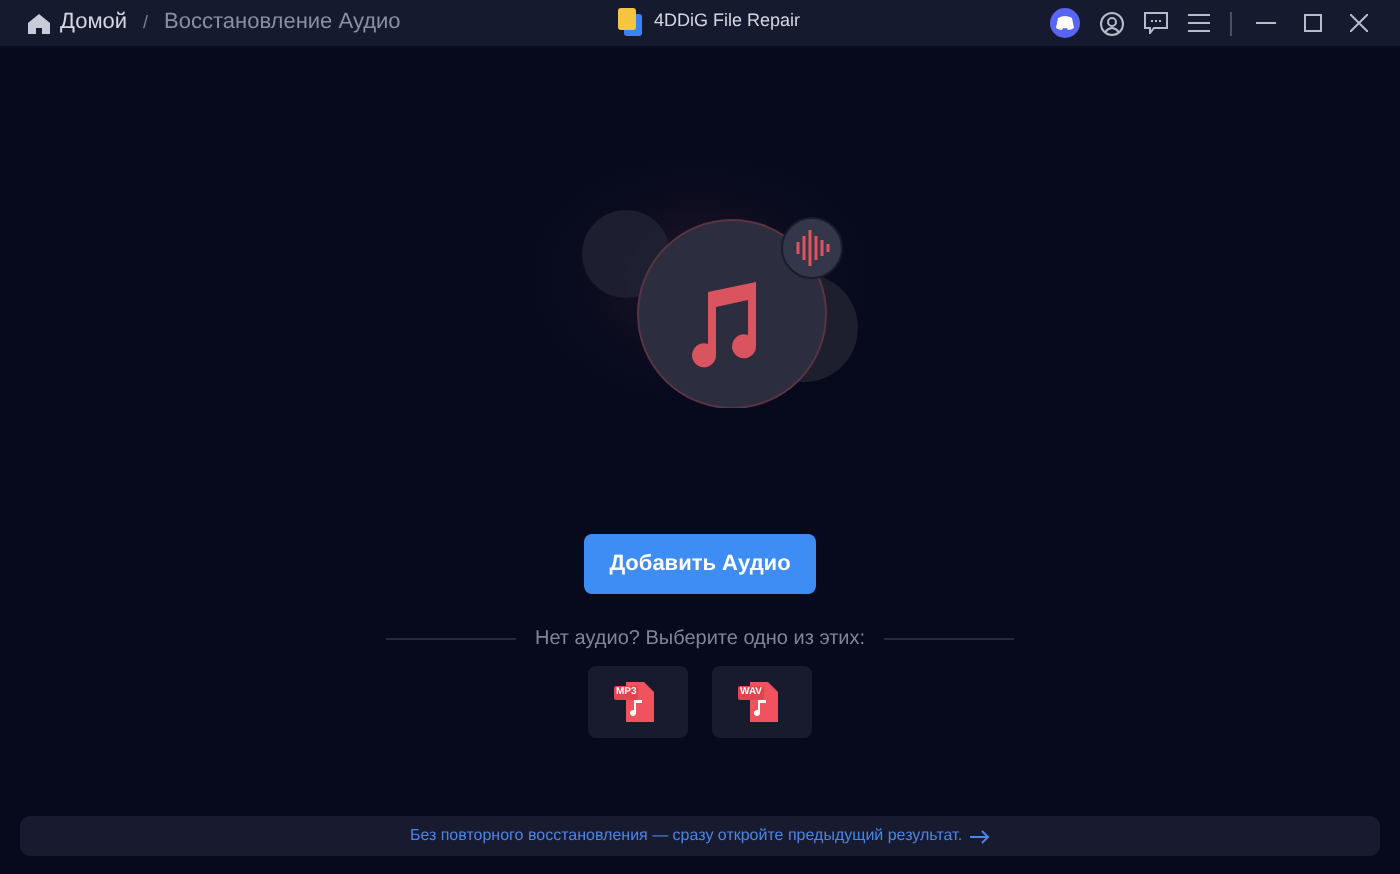  Describe the element at coordinates (1359, 23) in the screenshot. I see `close-icon` at that location.